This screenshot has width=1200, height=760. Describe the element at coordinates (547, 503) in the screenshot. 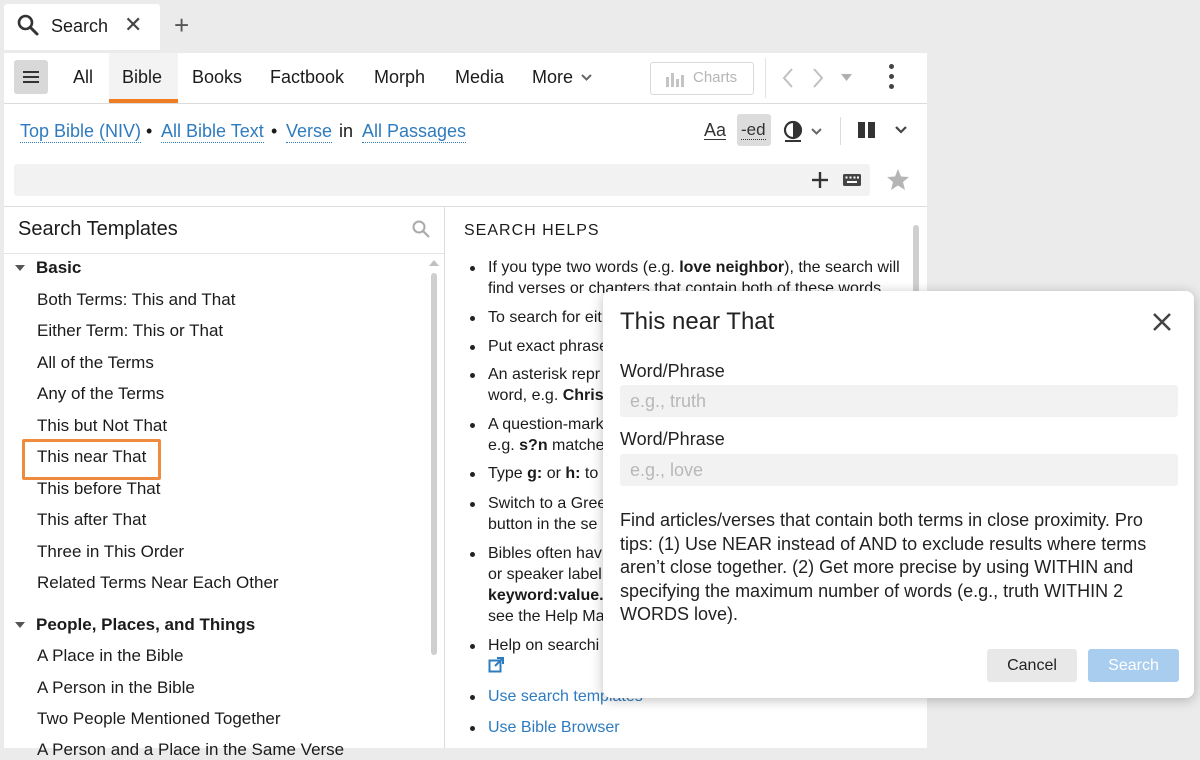

I see `help-text: Switch to a Gree` at that location.